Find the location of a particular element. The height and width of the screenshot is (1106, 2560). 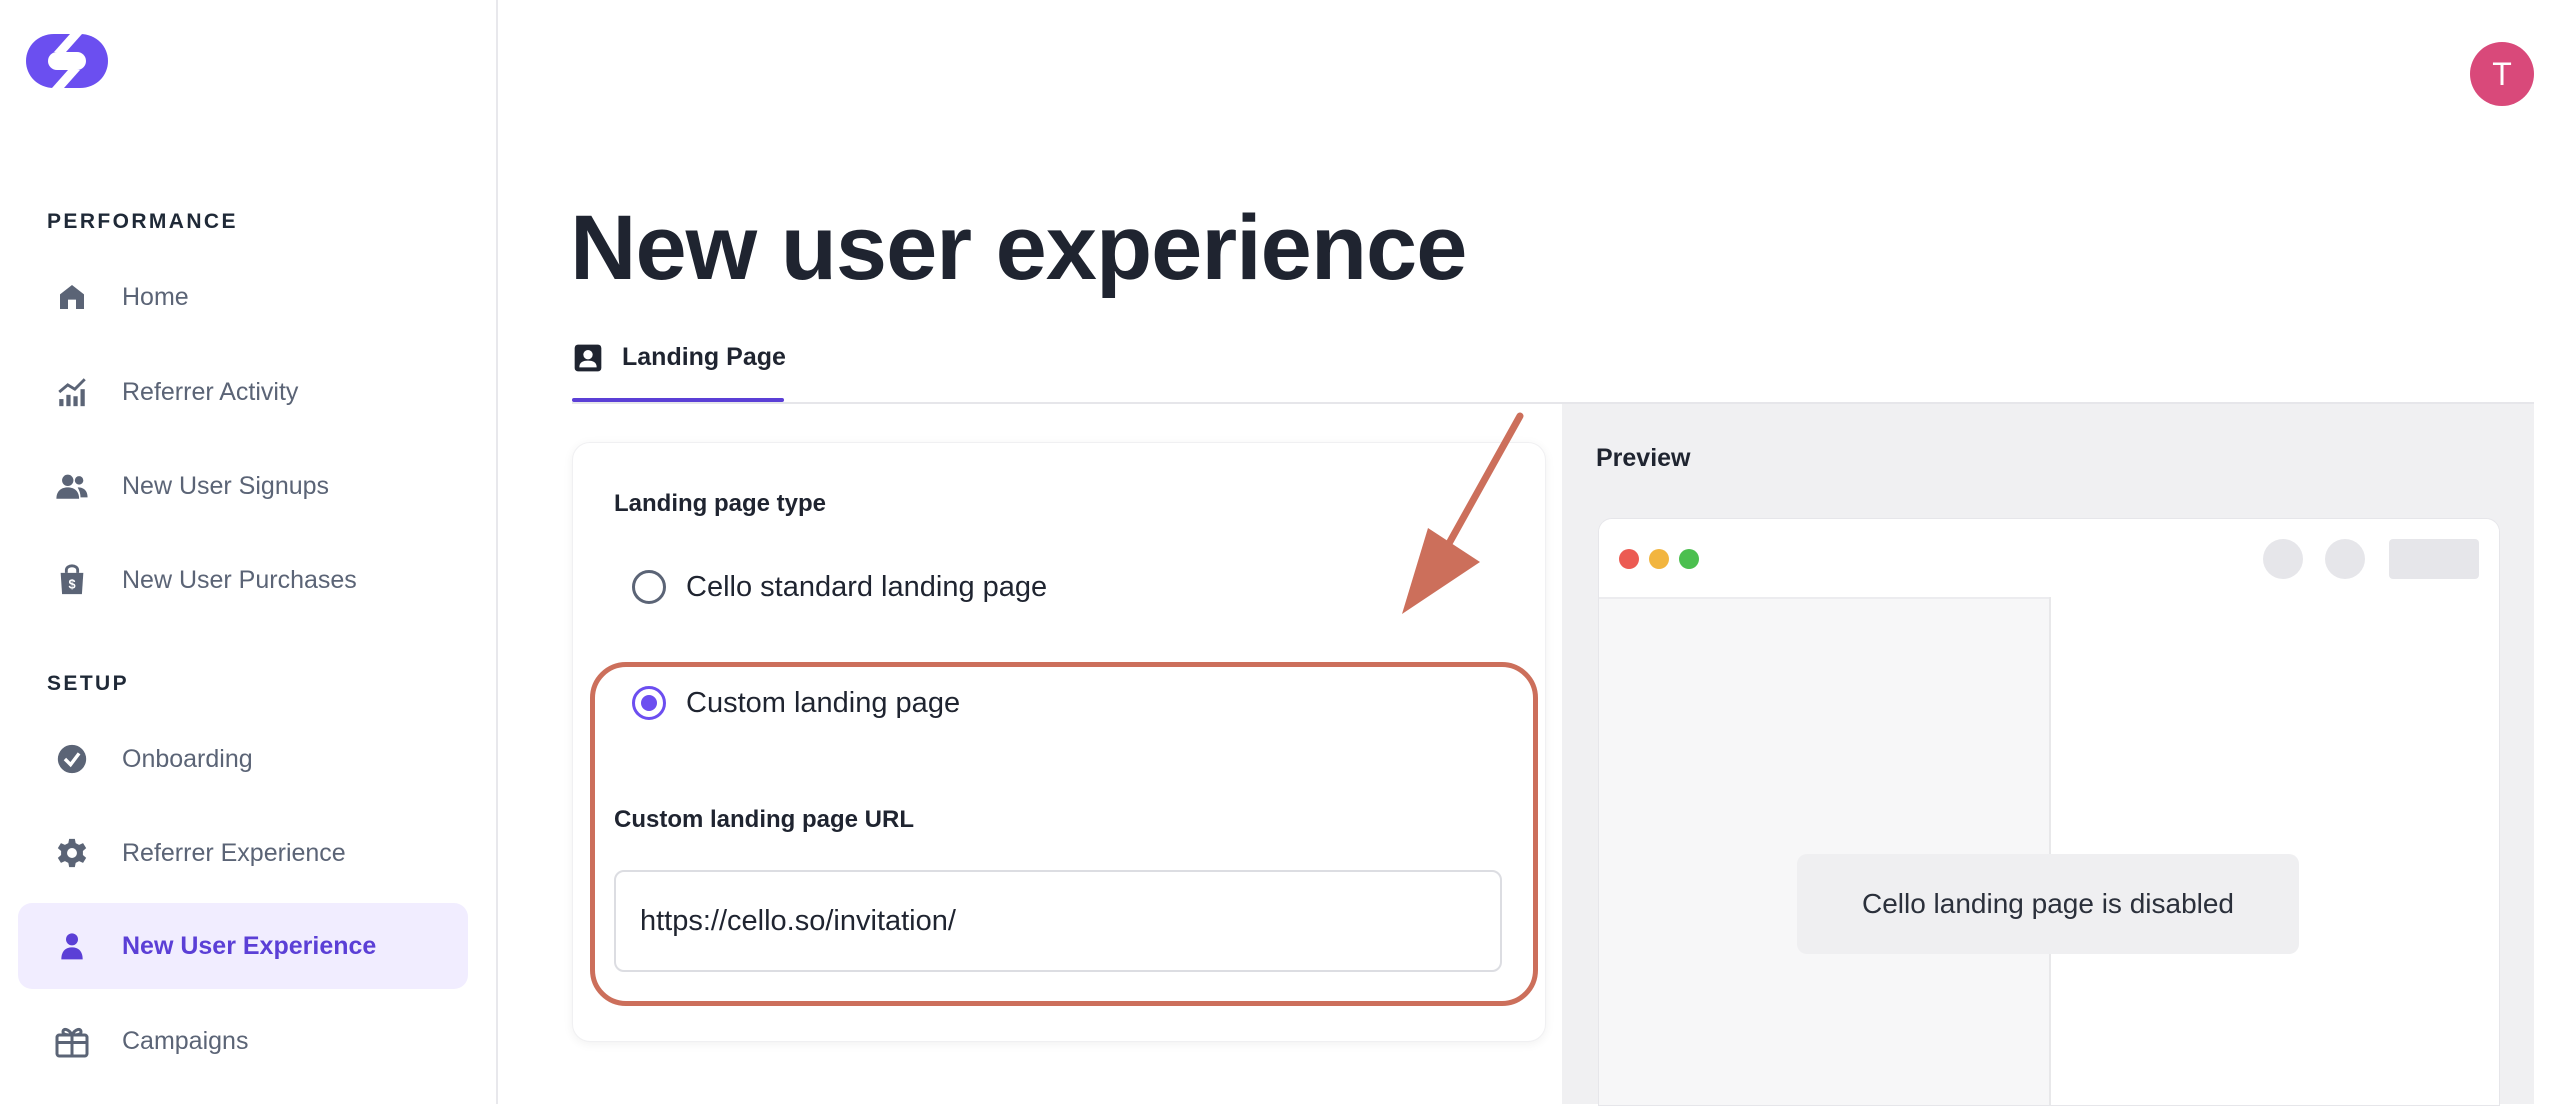

sidebar-item-new-user-experience: New User Experience is located at coordinates (243, 946).